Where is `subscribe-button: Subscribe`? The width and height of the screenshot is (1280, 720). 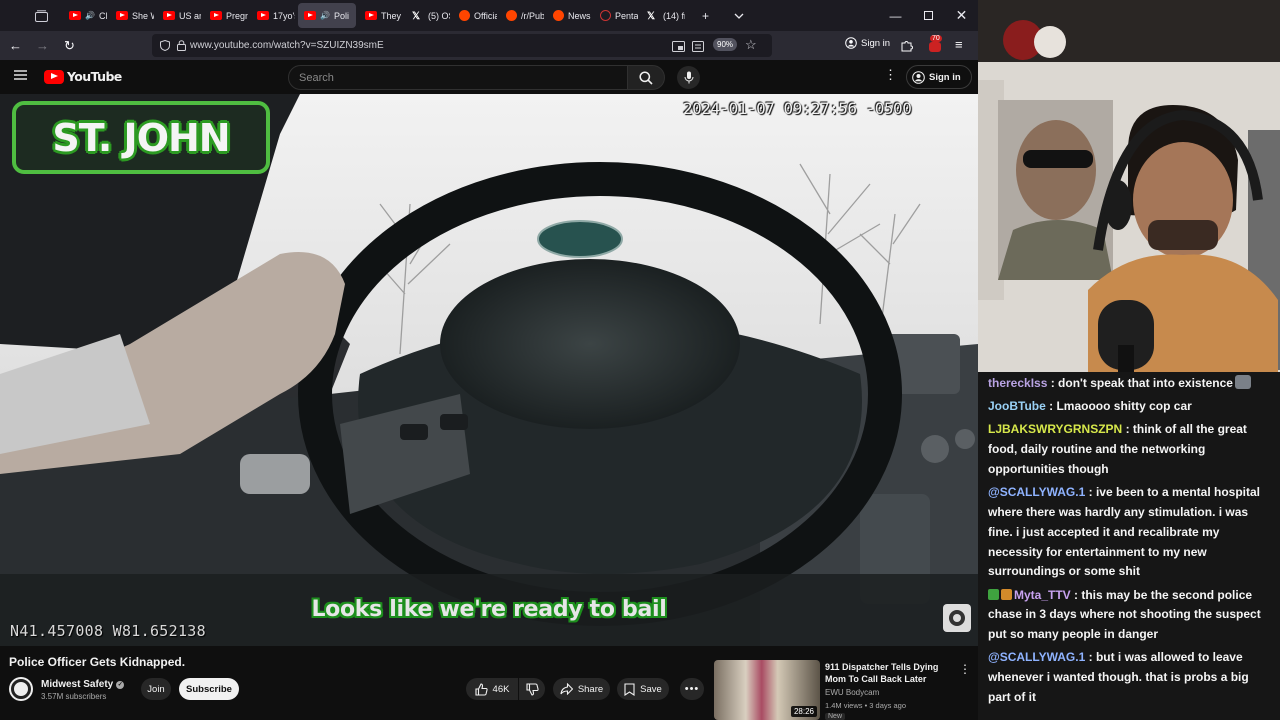
subscribe-button: Subscribe is located at coordinates (209, 689).